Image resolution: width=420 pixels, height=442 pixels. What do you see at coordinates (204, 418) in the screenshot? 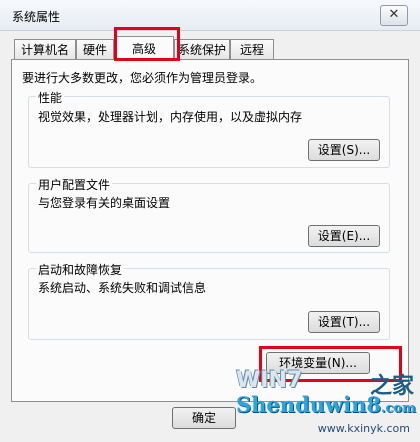
I see `ok-button: 确定` at bounding box center [204, 418].